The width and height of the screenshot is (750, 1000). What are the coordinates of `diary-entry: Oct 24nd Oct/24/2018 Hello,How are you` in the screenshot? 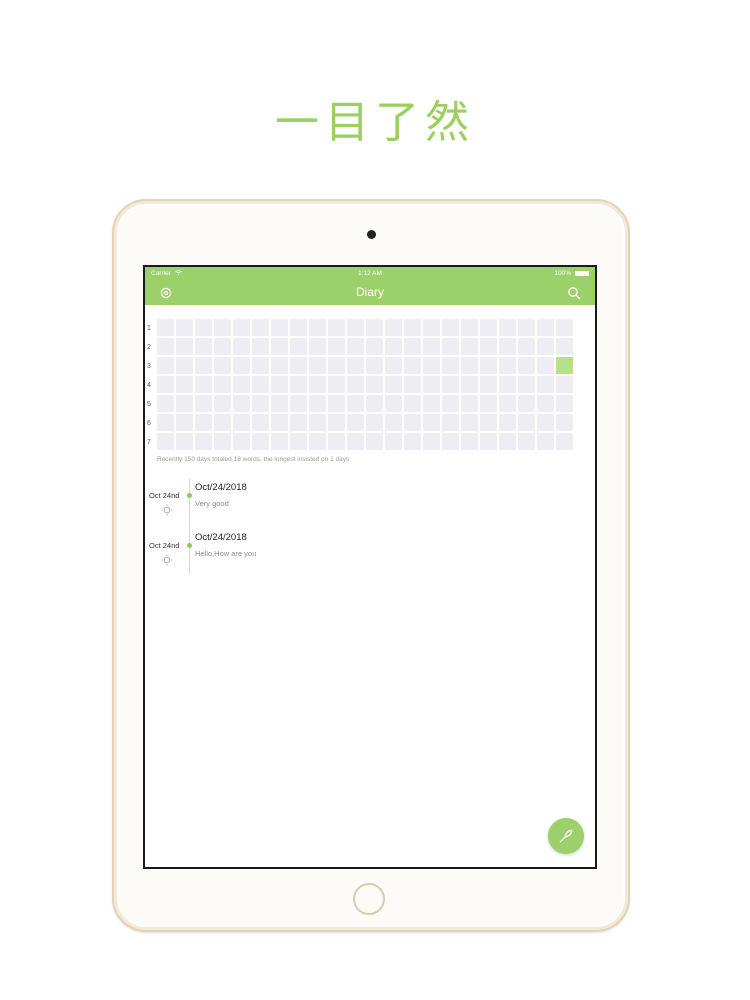 It's located at (370, 552).